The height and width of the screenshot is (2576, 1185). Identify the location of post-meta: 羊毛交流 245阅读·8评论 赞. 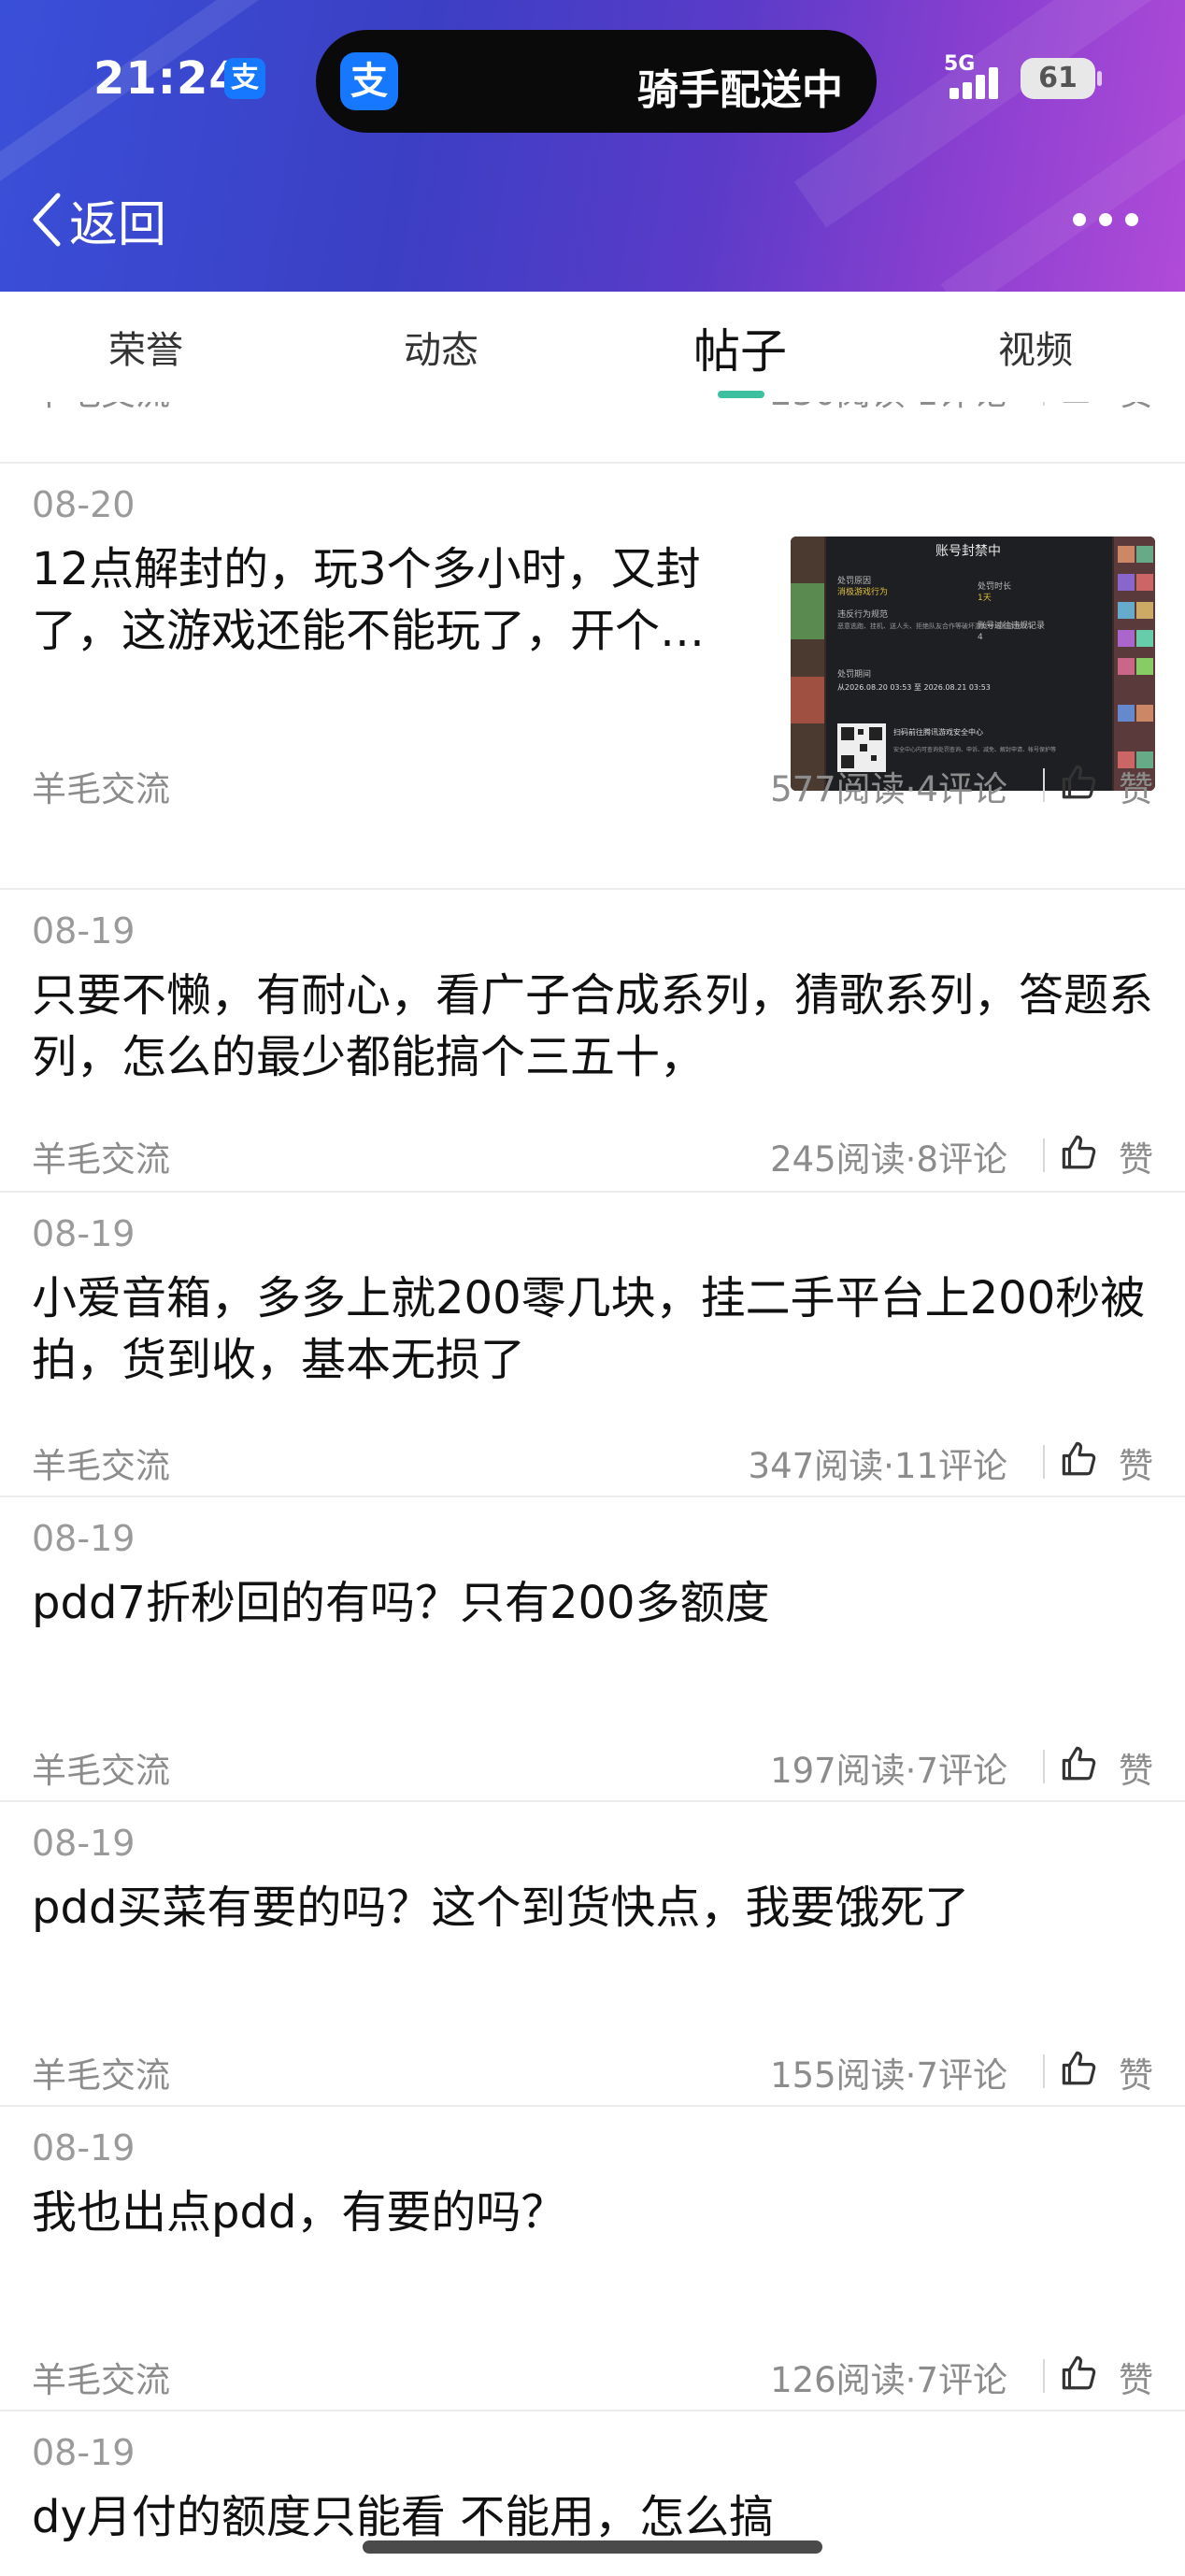
(592, 1157).